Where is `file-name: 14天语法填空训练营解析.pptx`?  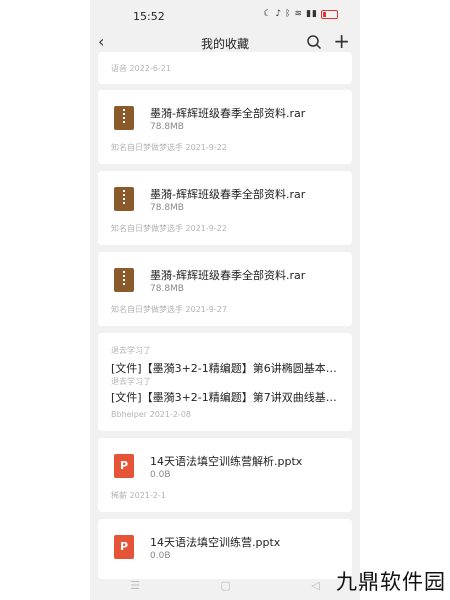 file-name: 14天语法填空训练营解析.pptx is located at coordinates (226, 461).